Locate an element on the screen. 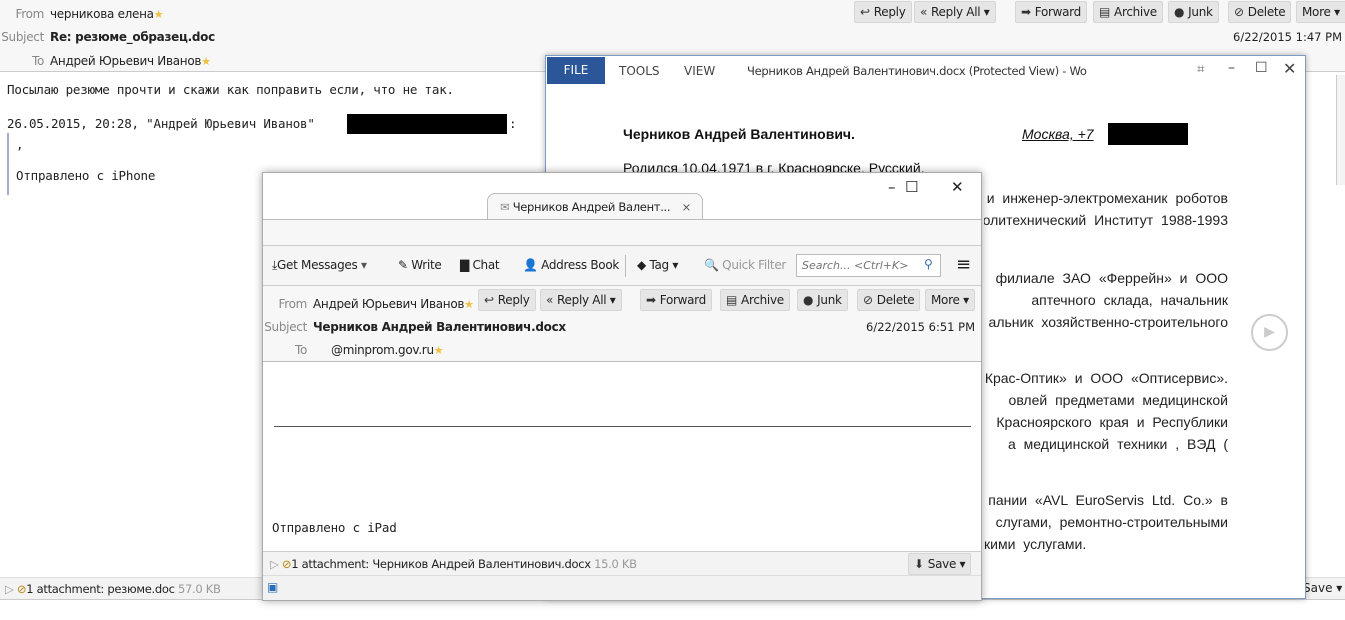 The image size is (1345, 620). next-page-play-icon: ▶ is located at coordinates (1269, 332).